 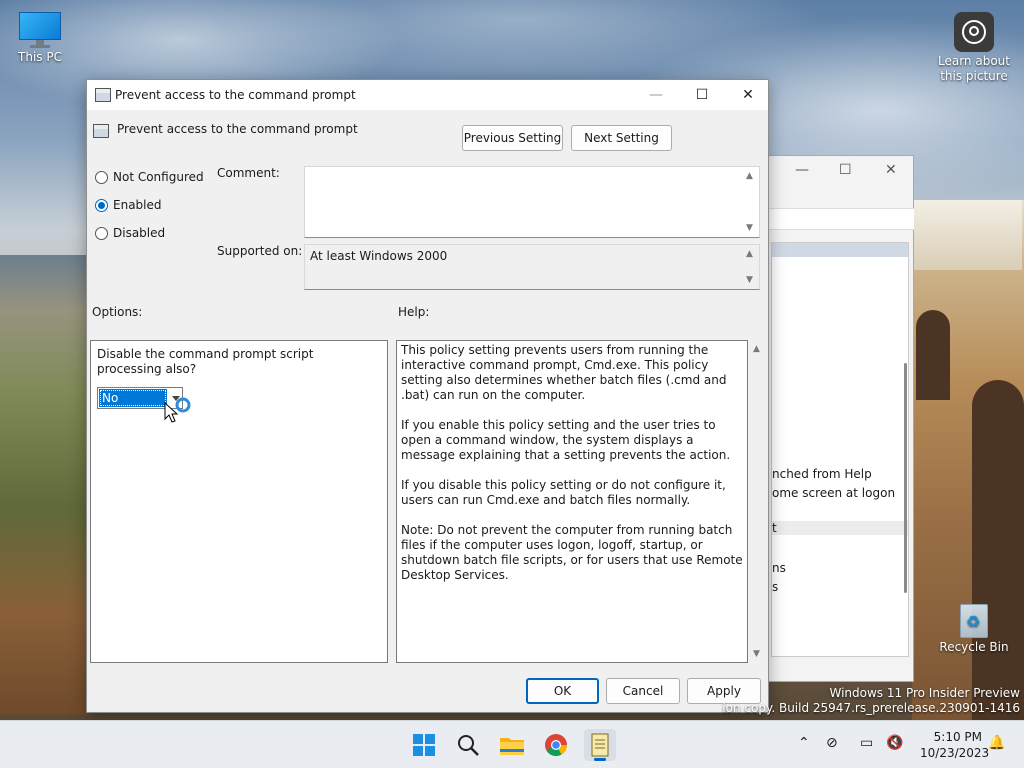 I want to click on minimize-button: —, so click(x=656, y=95).